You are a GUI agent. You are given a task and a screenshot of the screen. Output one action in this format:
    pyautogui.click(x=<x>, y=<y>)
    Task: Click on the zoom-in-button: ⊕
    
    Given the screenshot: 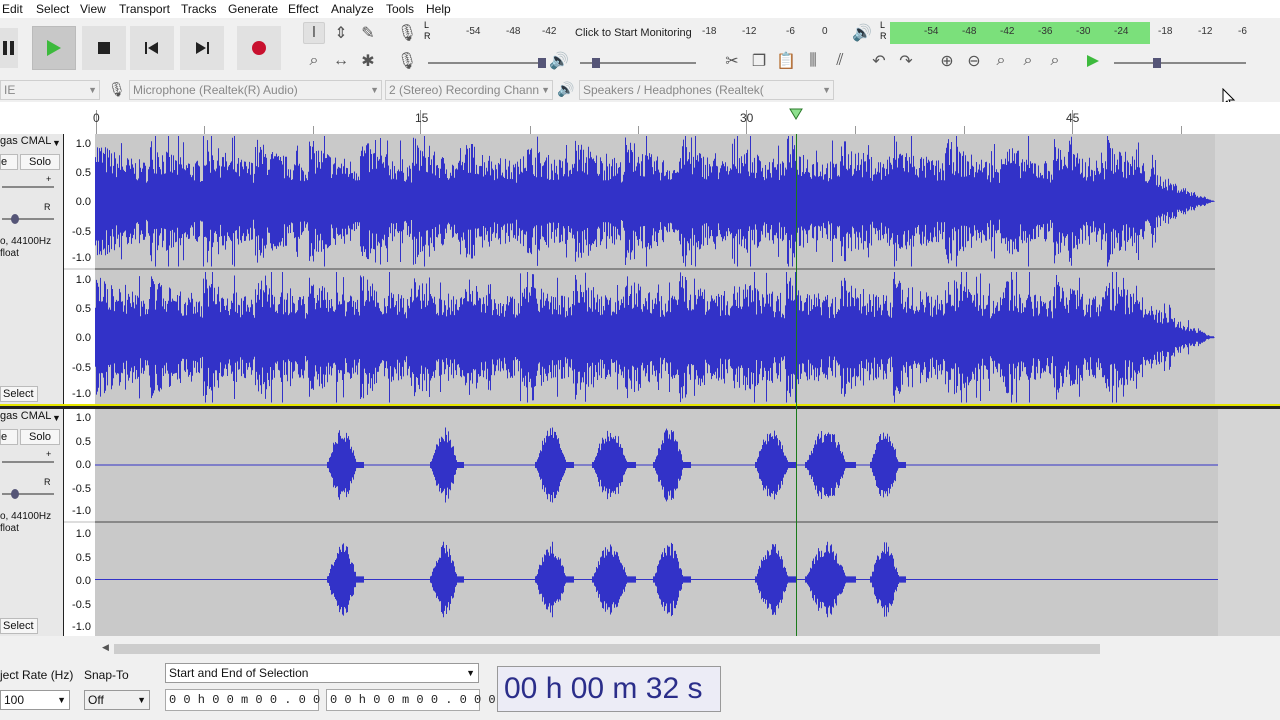 What is the action you would take?
    pyautogui.click(x=947, y=61)
    